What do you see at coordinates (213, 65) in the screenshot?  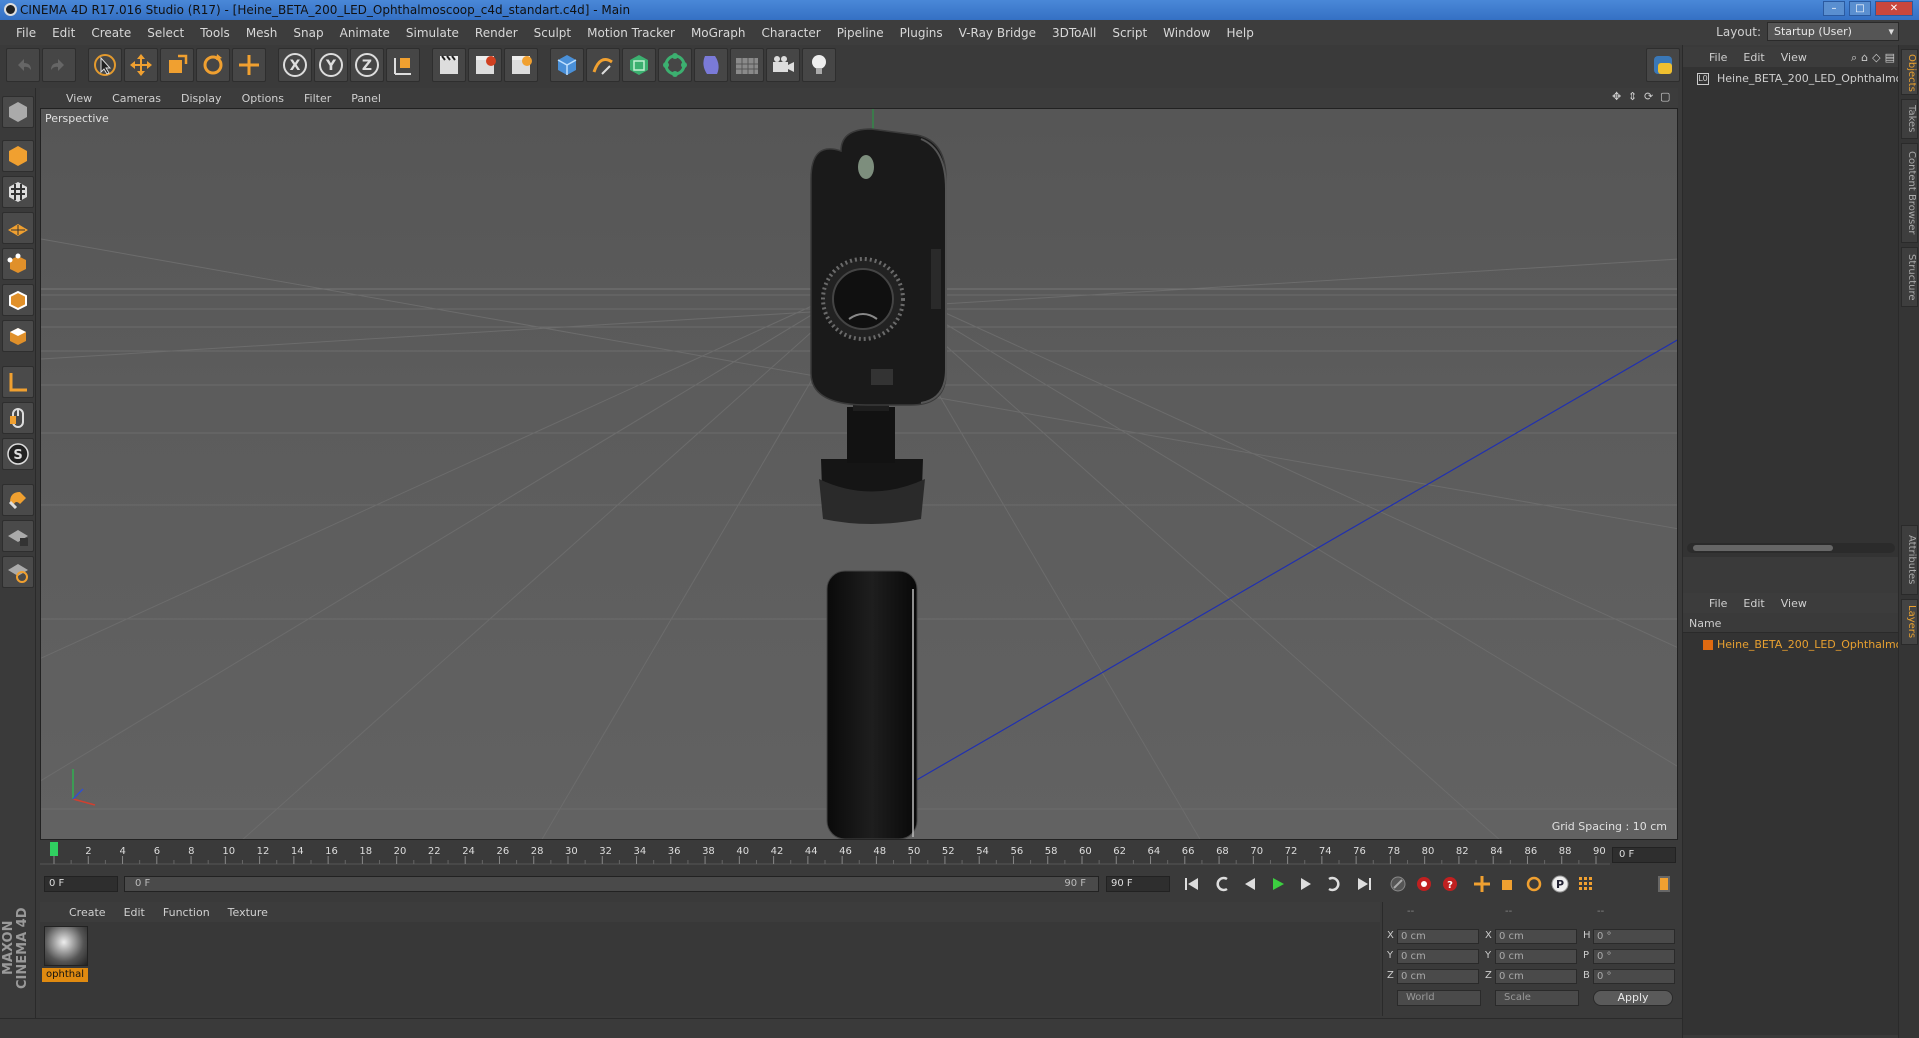 I see `rotate-icon` at bounding box center [213, 65].